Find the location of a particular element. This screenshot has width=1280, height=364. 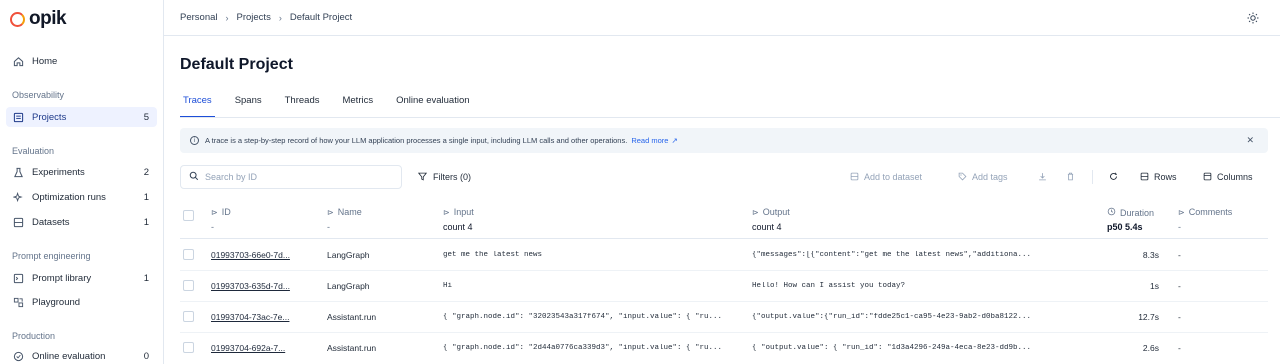

column-header-id: ⊳ ID is located at coordinates (221, 212).